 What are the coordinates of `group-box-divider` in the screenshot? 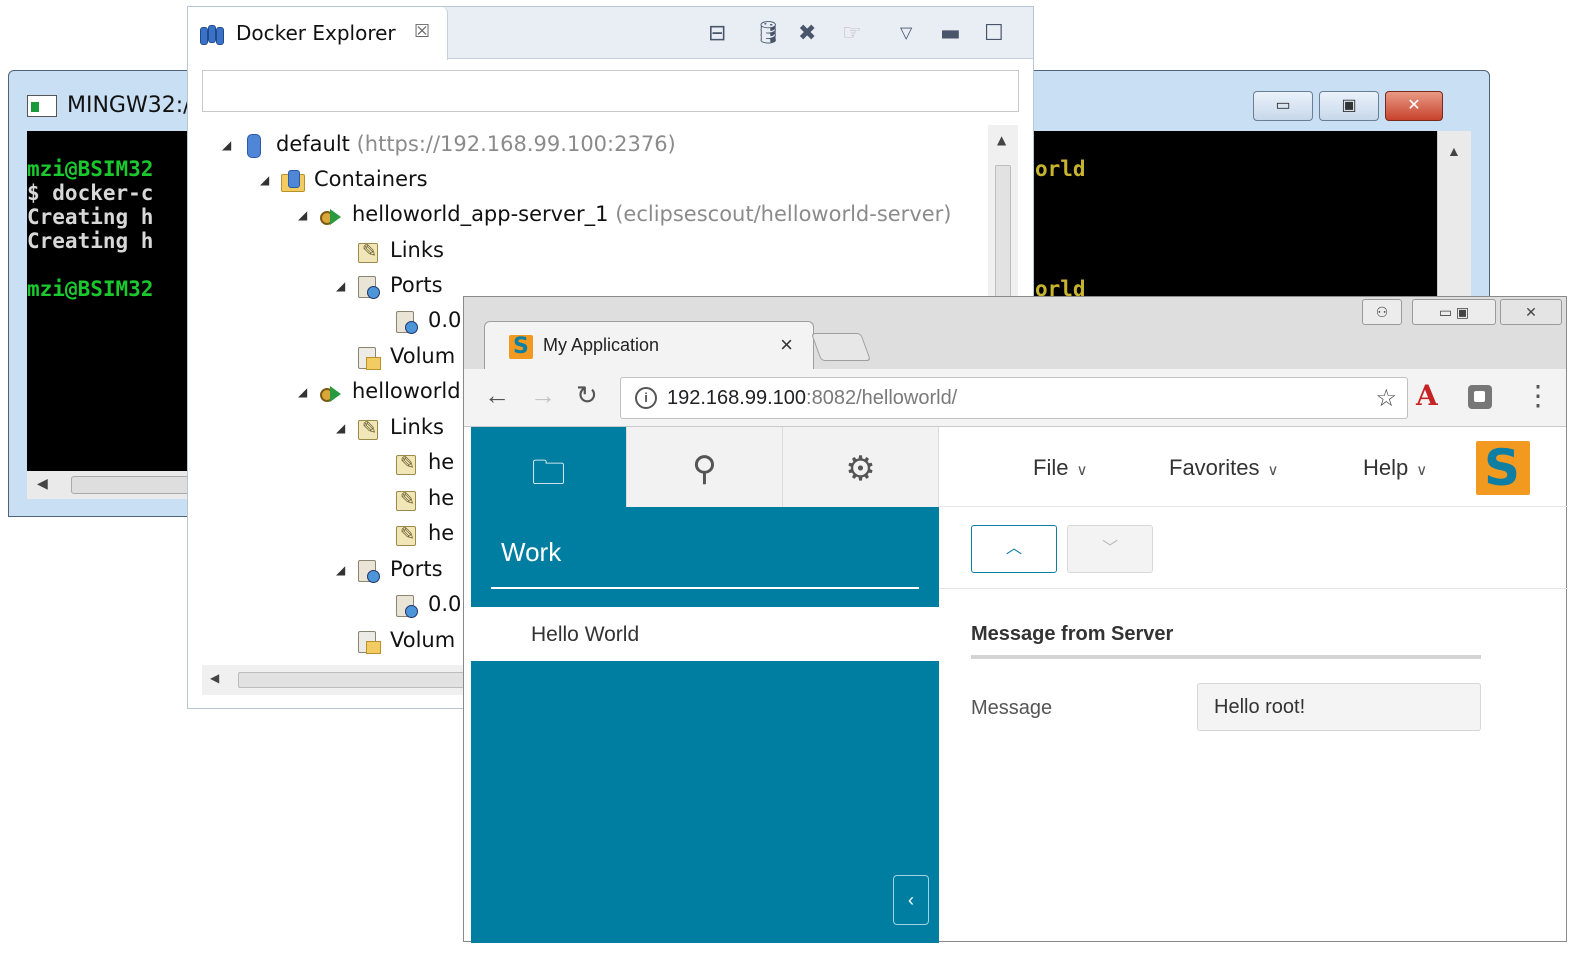 It's located at (1226, 657).